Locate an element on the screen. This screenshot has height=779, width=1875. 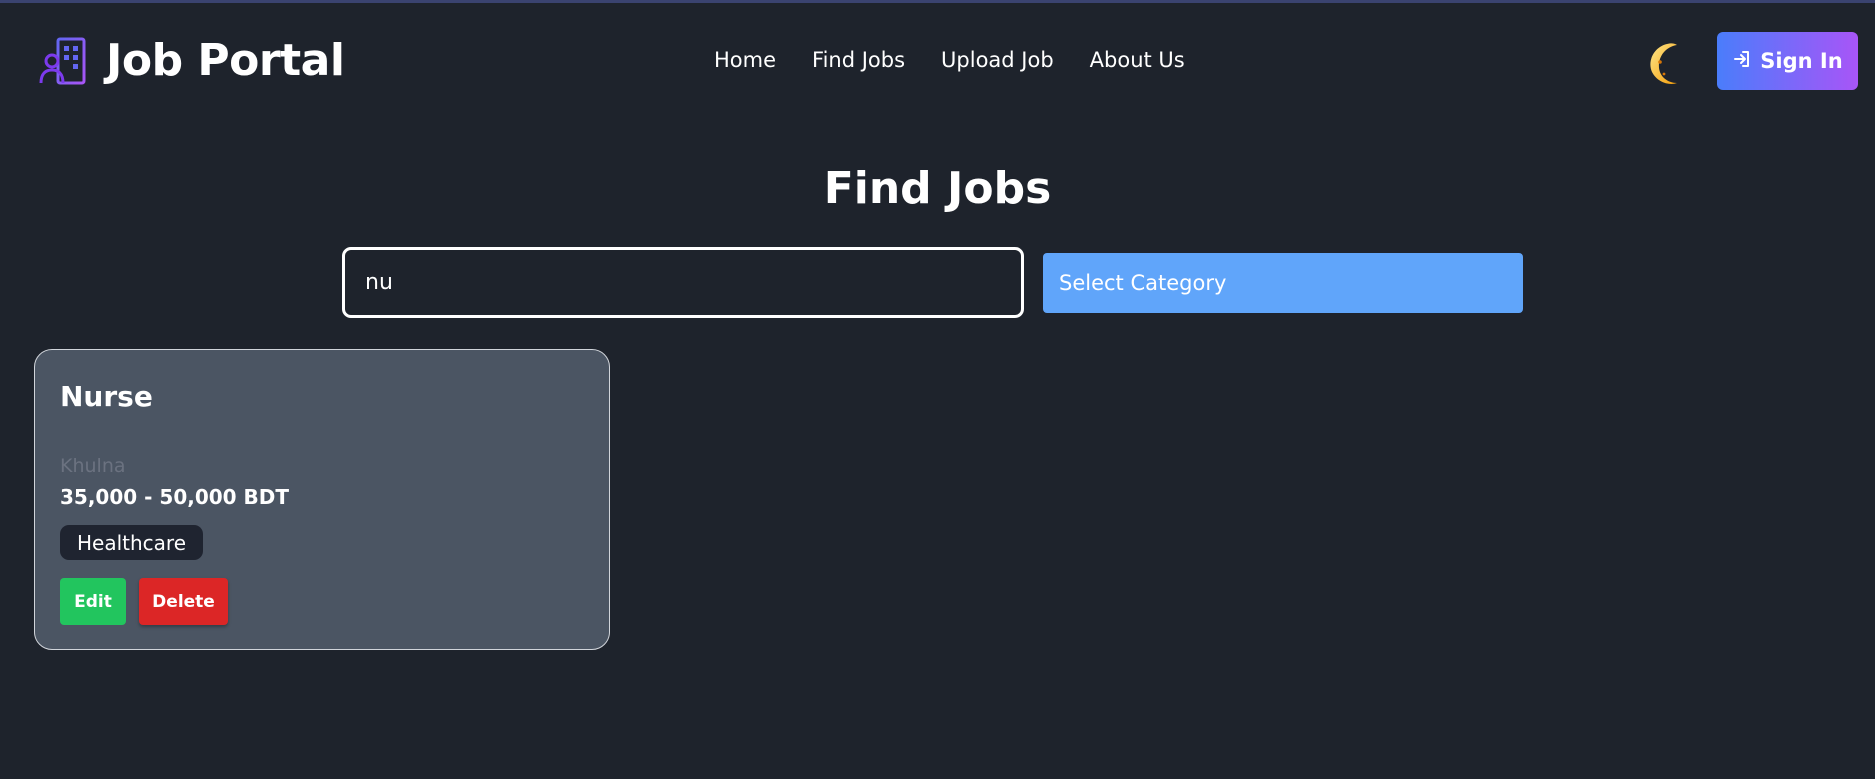
page-title: Find Jobs is located at coordinates (937, 188).